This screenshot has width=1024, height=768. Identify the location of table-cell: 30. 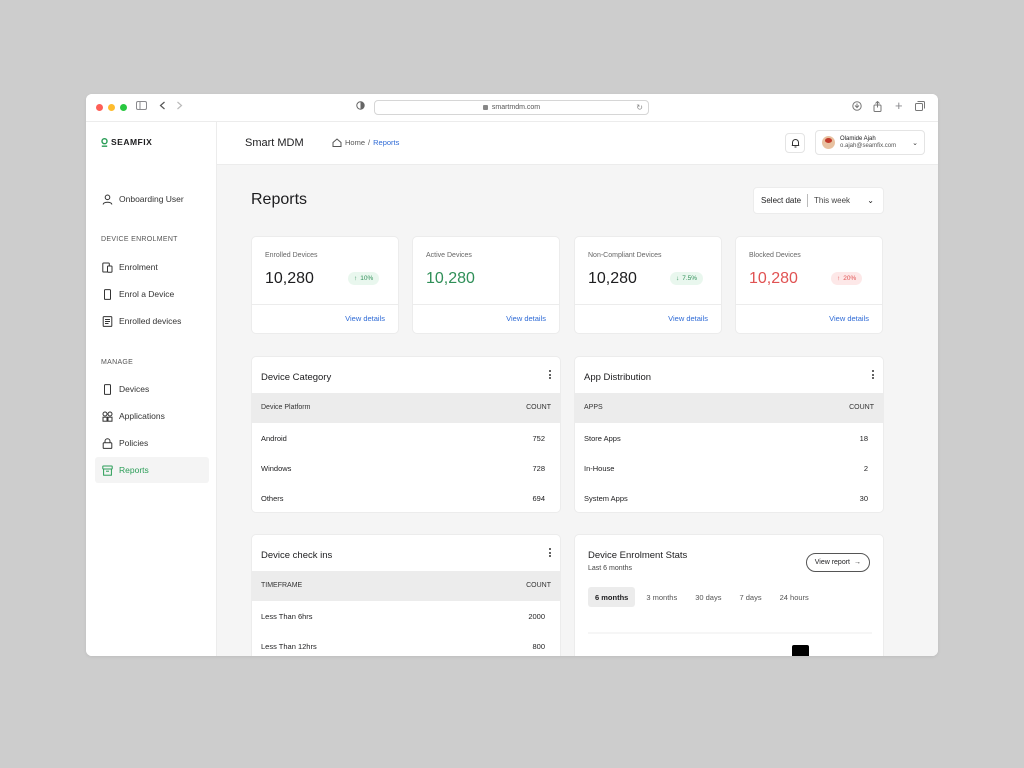
(863, 498).